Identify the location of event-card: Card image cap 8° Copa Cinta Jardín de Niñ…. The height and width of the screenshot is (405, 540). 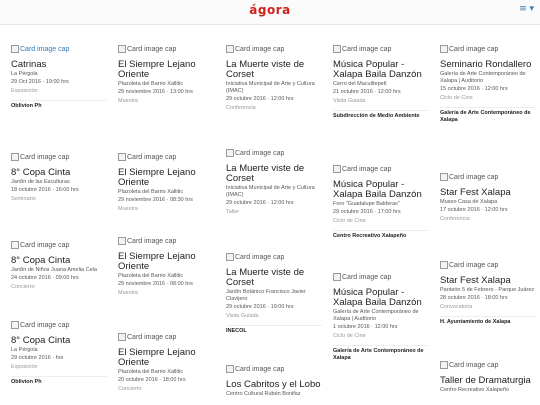
(59, 265).